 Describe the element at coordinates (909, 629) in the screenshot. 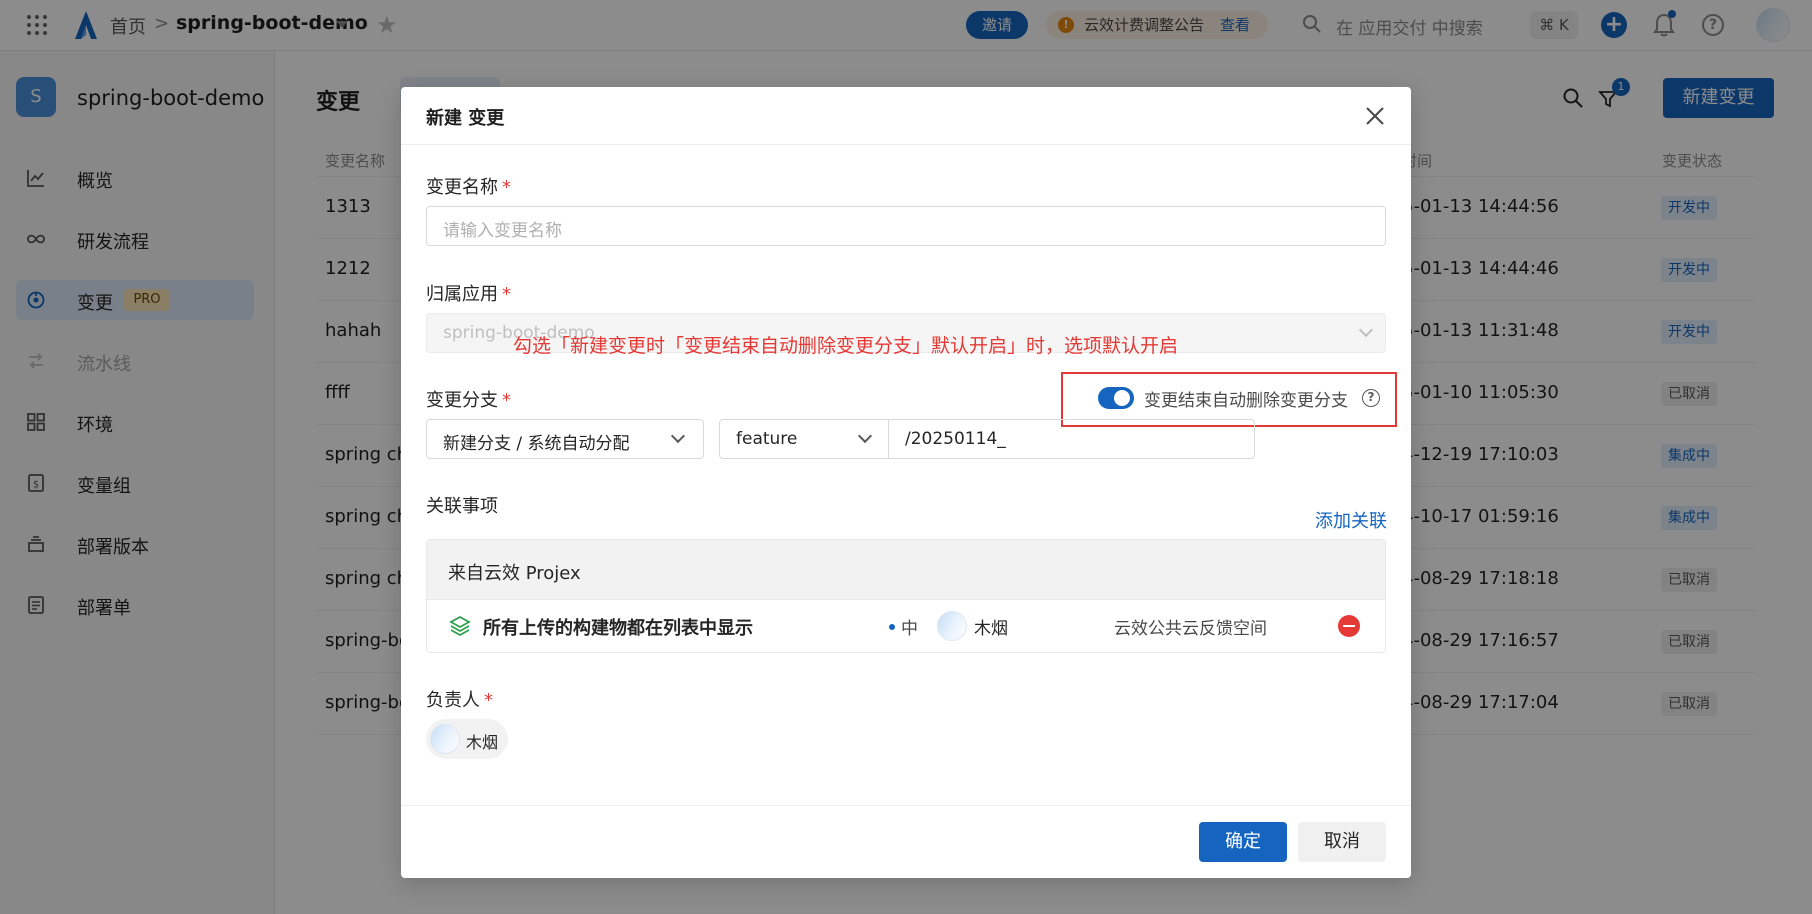

I see `related-item-priority: 中` at that location.